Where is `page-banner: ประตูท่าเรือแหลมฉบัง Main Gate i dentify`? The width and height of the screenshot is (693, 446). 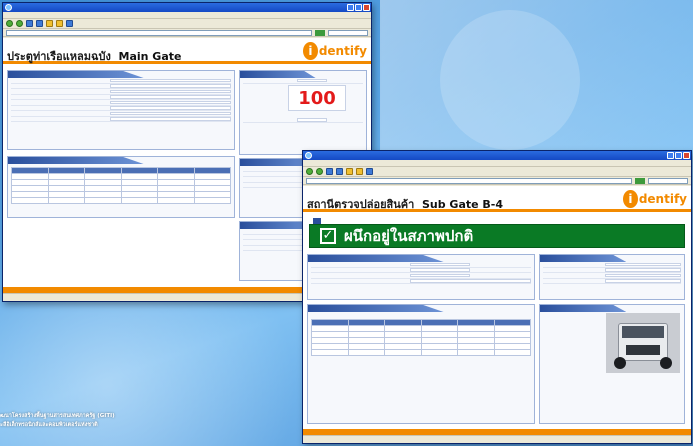 page-banner: ประตูท่าเรือแหลมฉบัง Main Gate i dentify is located at coordinates (187, 51).